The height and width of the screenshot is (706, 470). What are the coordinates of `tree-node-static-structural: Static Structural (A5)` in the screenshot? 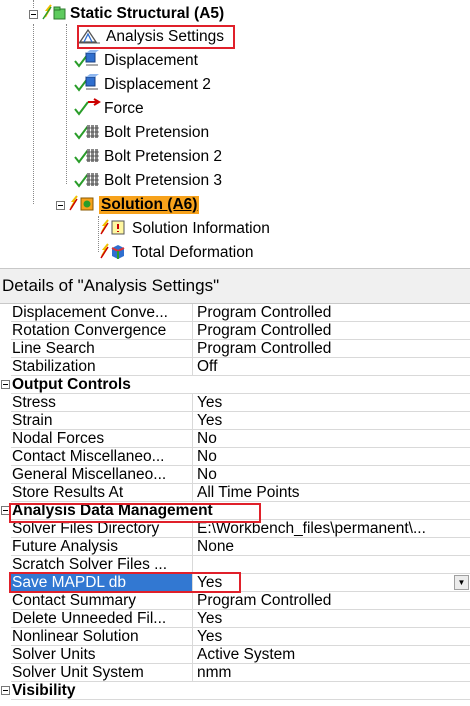 It's located at (127, 14).